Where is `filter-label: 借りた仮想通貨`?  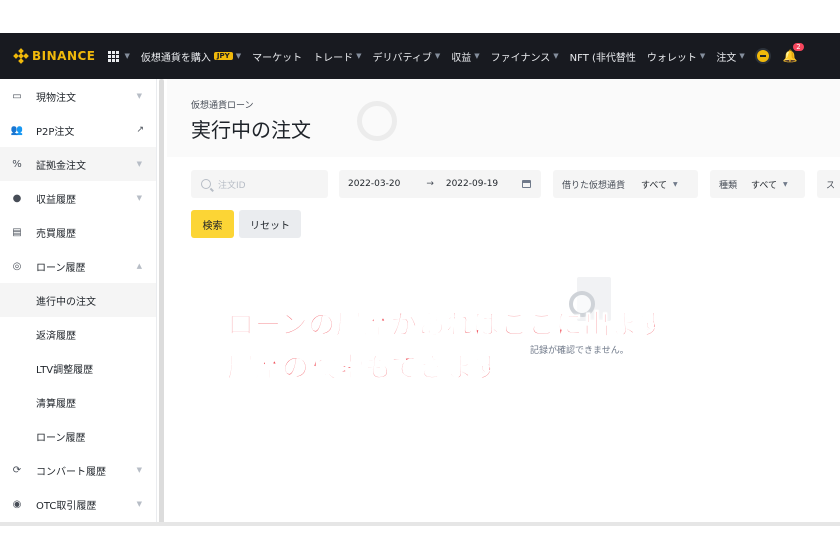
filter-label: 借りた仮想通貨 is located at coordinates (594, 185).